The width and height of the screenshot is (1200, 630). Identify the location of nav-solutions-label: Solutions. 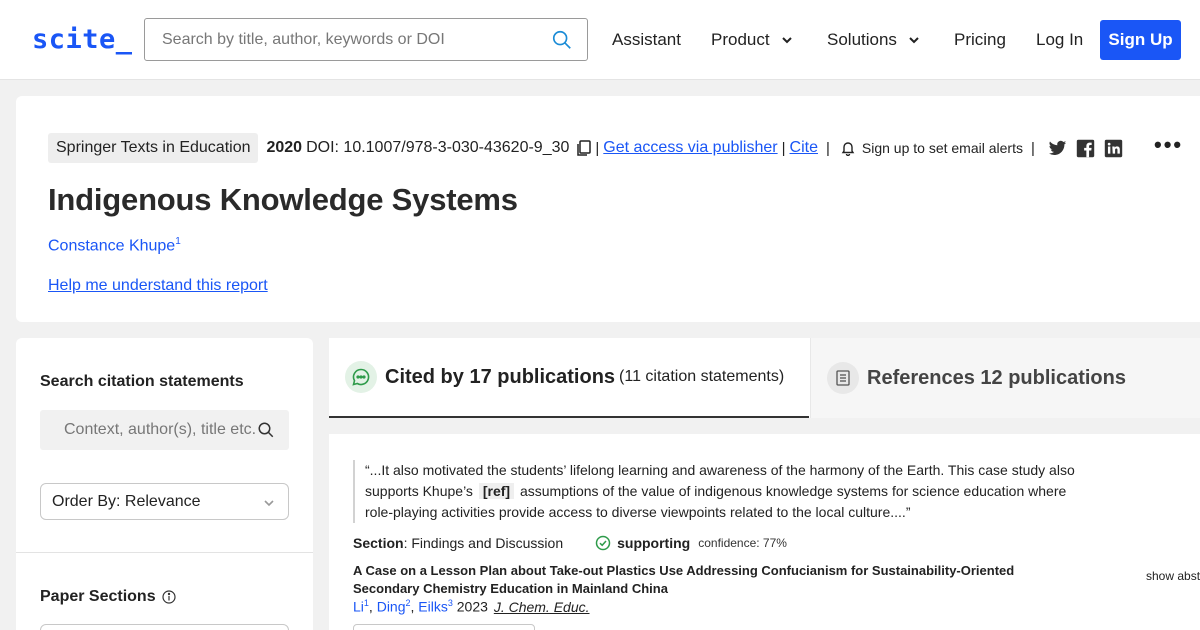
(862, 39).